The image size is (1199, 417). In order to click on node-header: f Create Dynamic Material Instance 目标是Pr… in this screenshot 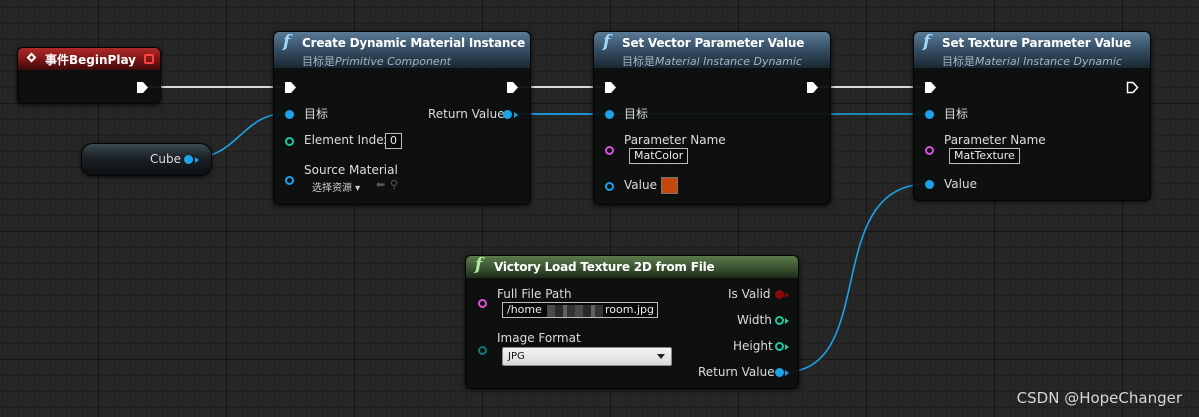, I will do `click(402, 50)`.